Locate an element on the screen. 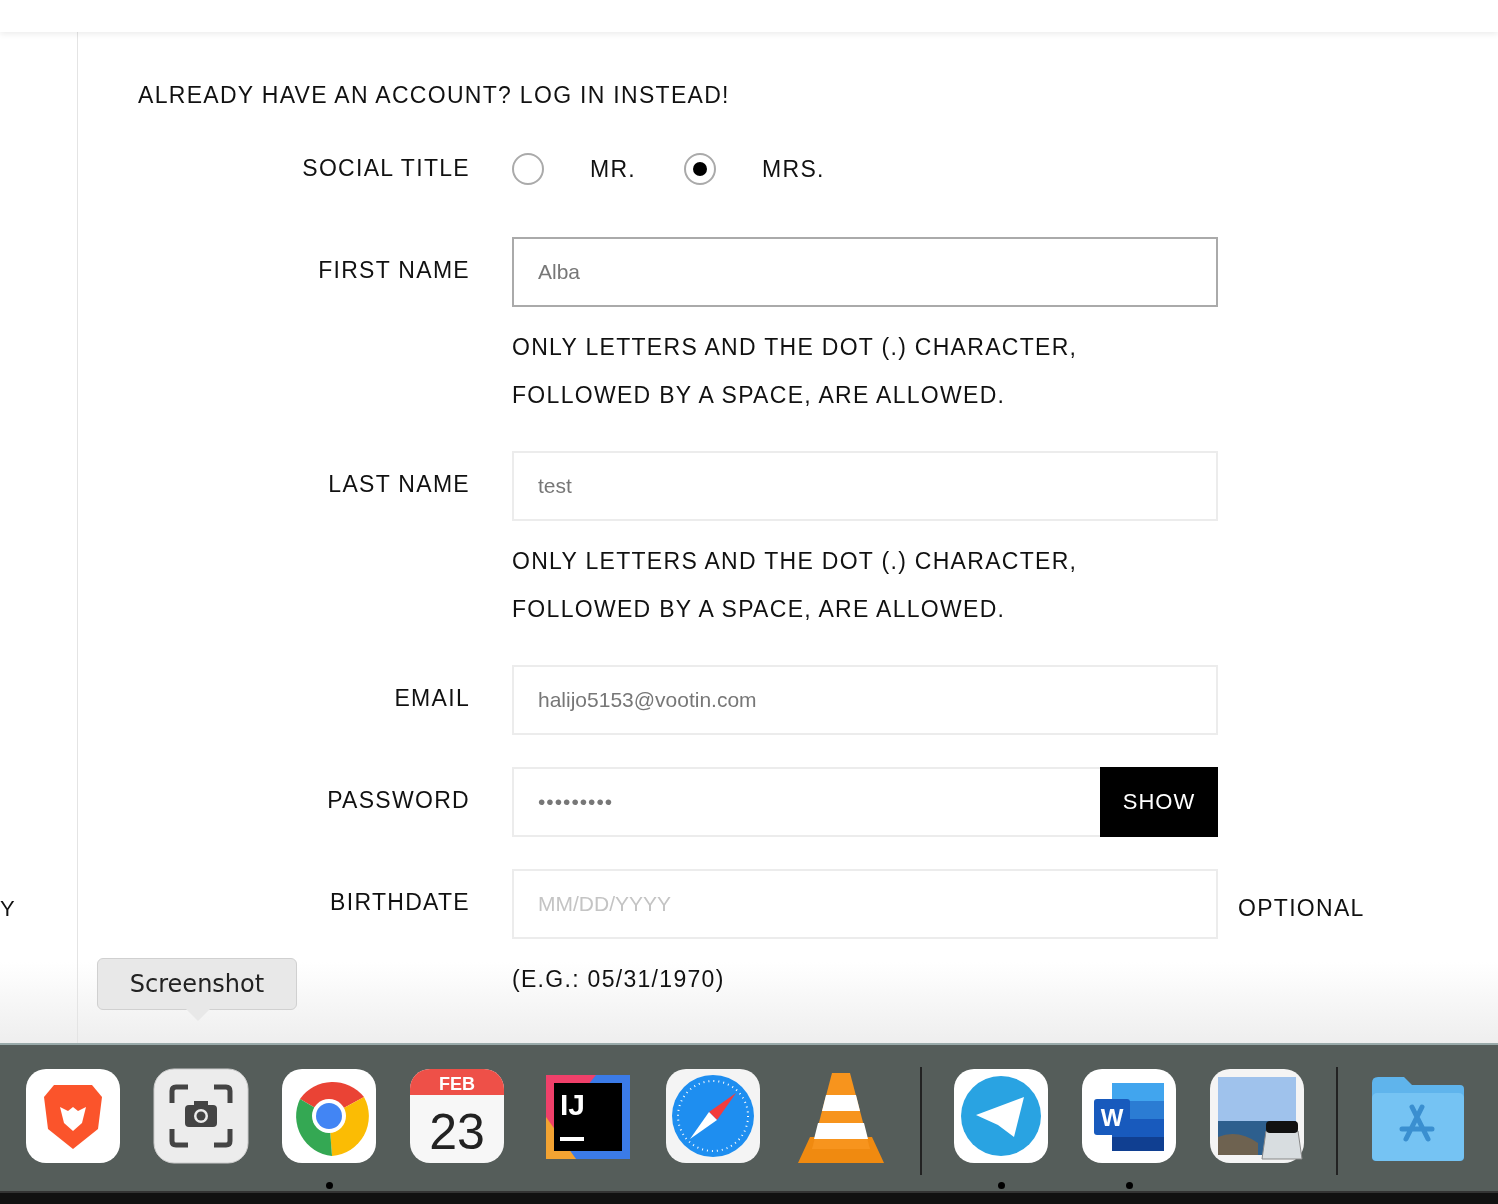  field-hint: (E.G.: 05/31/1970) is located at coordinates (619, 979).